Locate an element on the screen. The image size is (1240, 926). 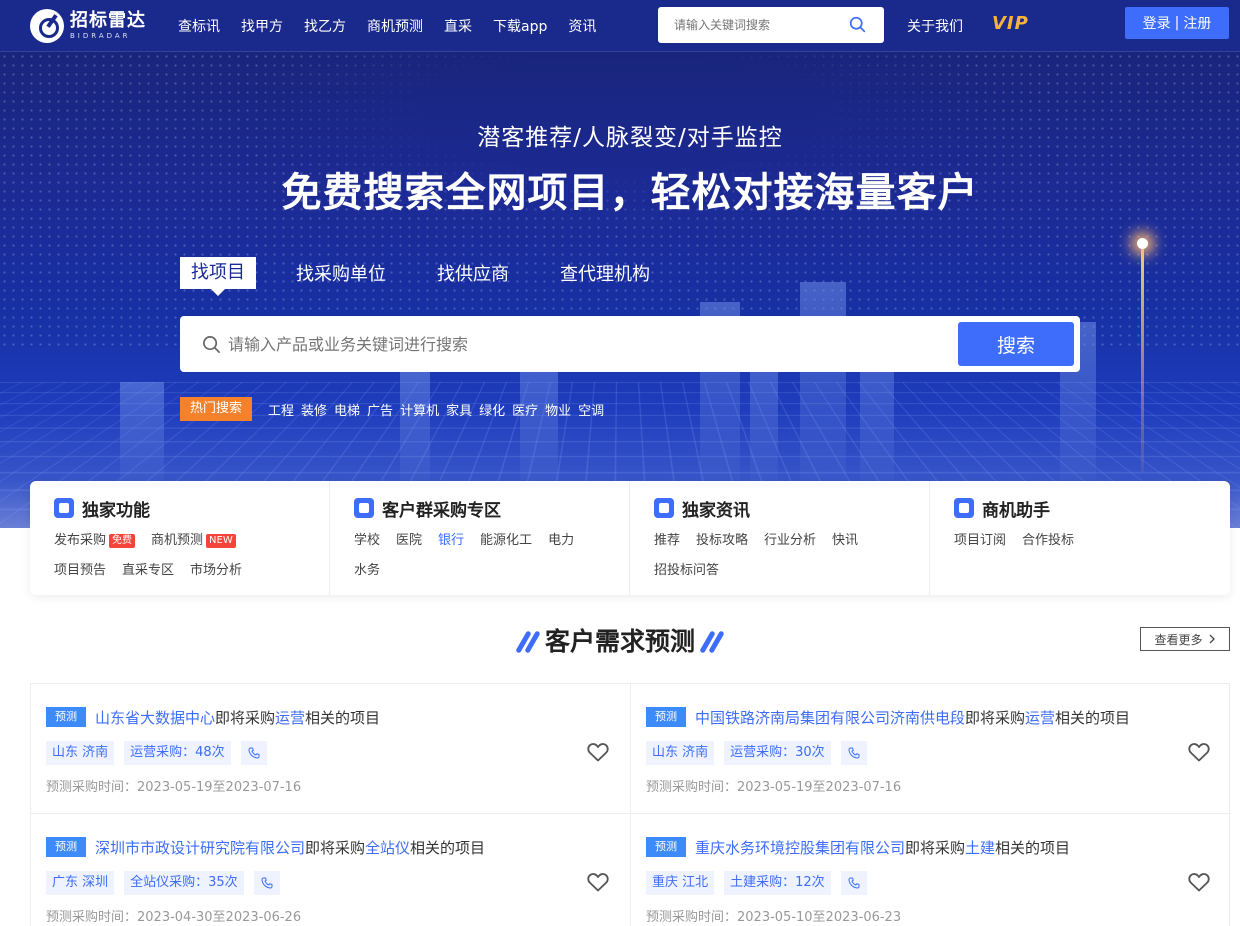
nav-item-query-bids: 查标讯 is located at coordinates (199, 26).